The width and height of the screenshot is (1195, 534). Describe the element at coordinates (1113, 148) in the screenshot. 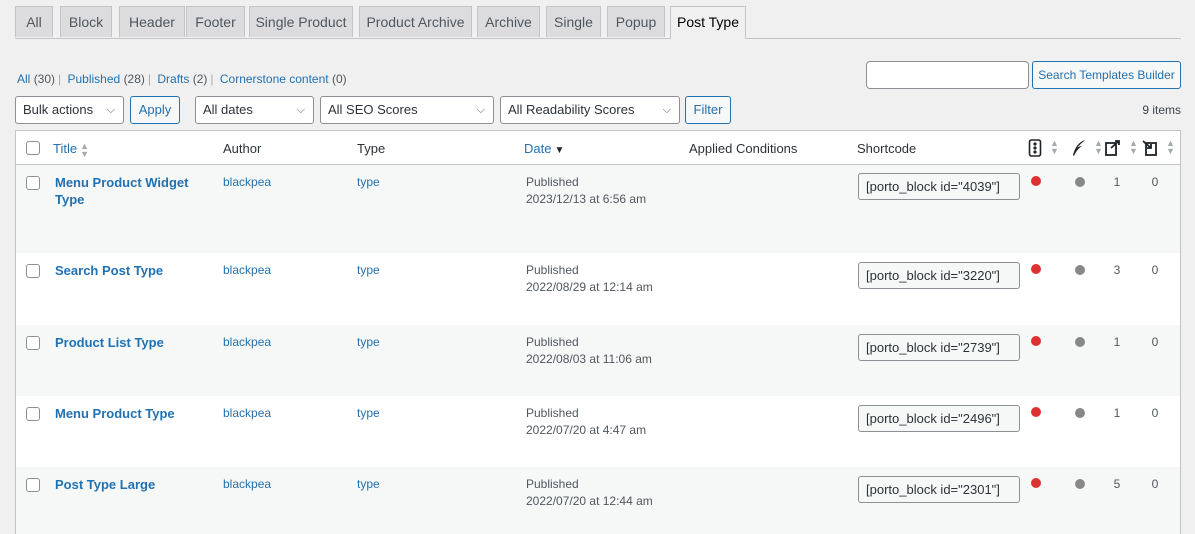

I see `outgoing-links-icon` at that location.